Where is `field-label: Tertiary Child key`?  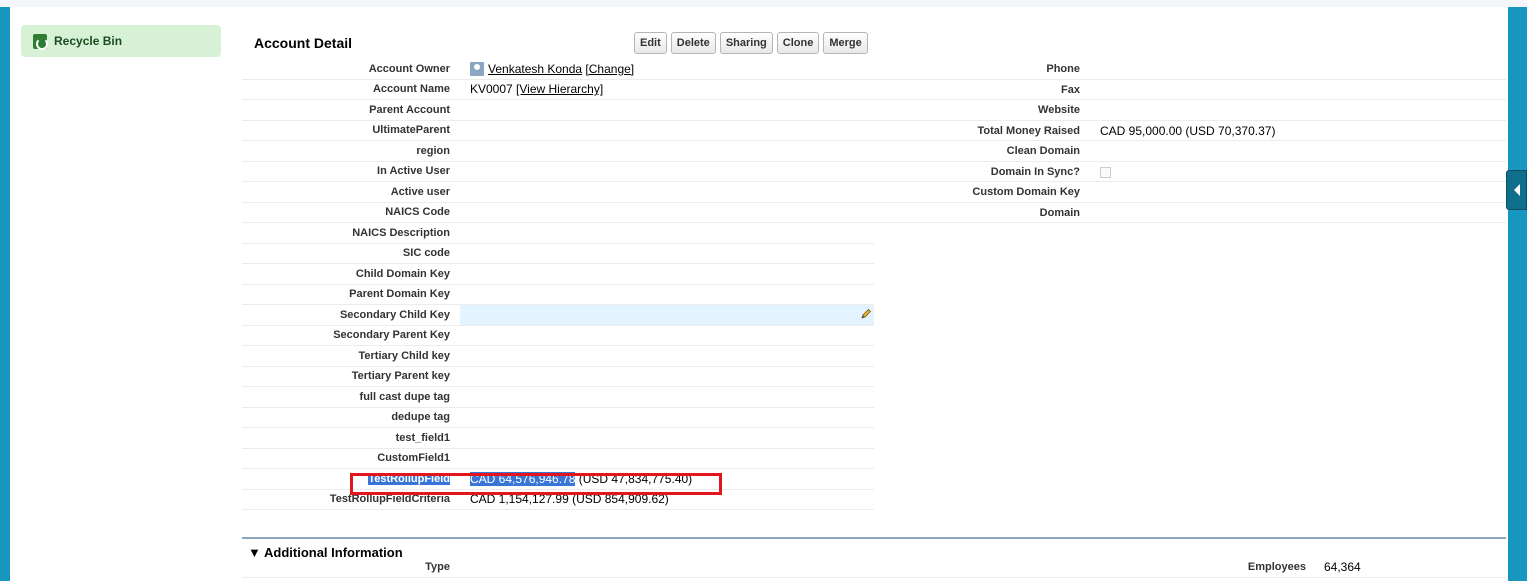 field-label: Tertiary Child key is located at coordinates (404, 355).